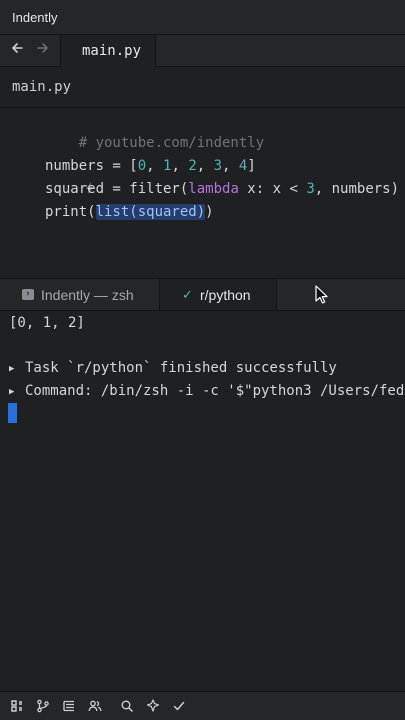 Image resolution: width=405 pixels, height=720 pixels. Describe the element at coordinates (17, 706) in the screenshot. I see `project-panel-icon` at that location.